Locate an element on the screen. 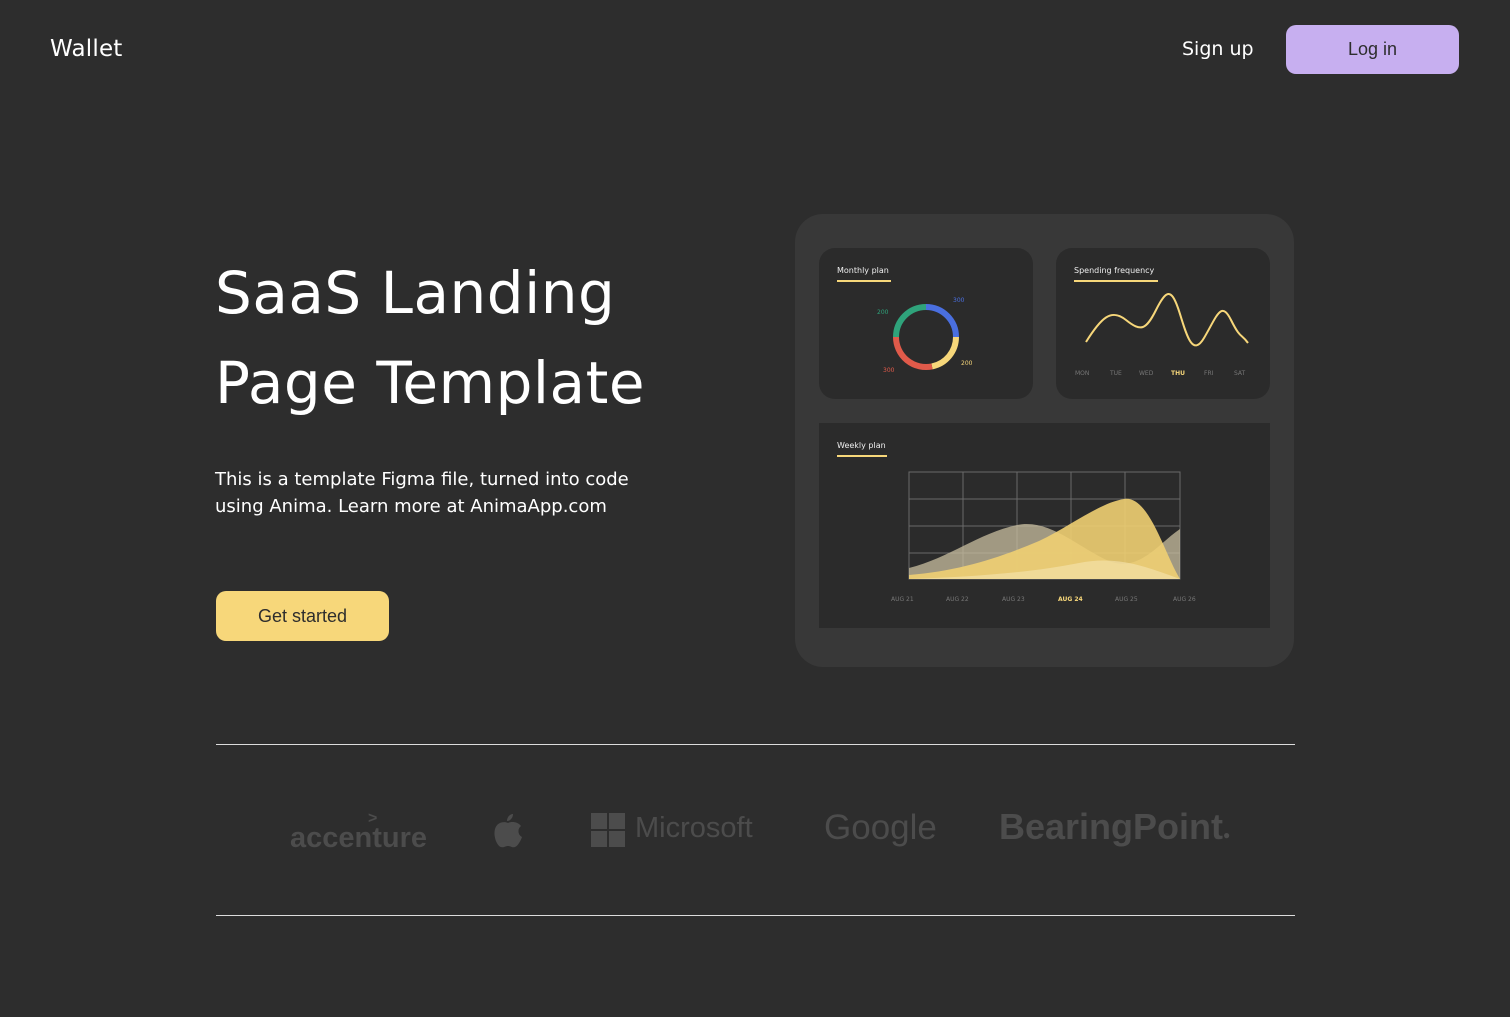 Image resolution: width=1510 pixels, height=1017 pixels. week-label-aug24: AUG 24 is located at coordinates (1070, 599).